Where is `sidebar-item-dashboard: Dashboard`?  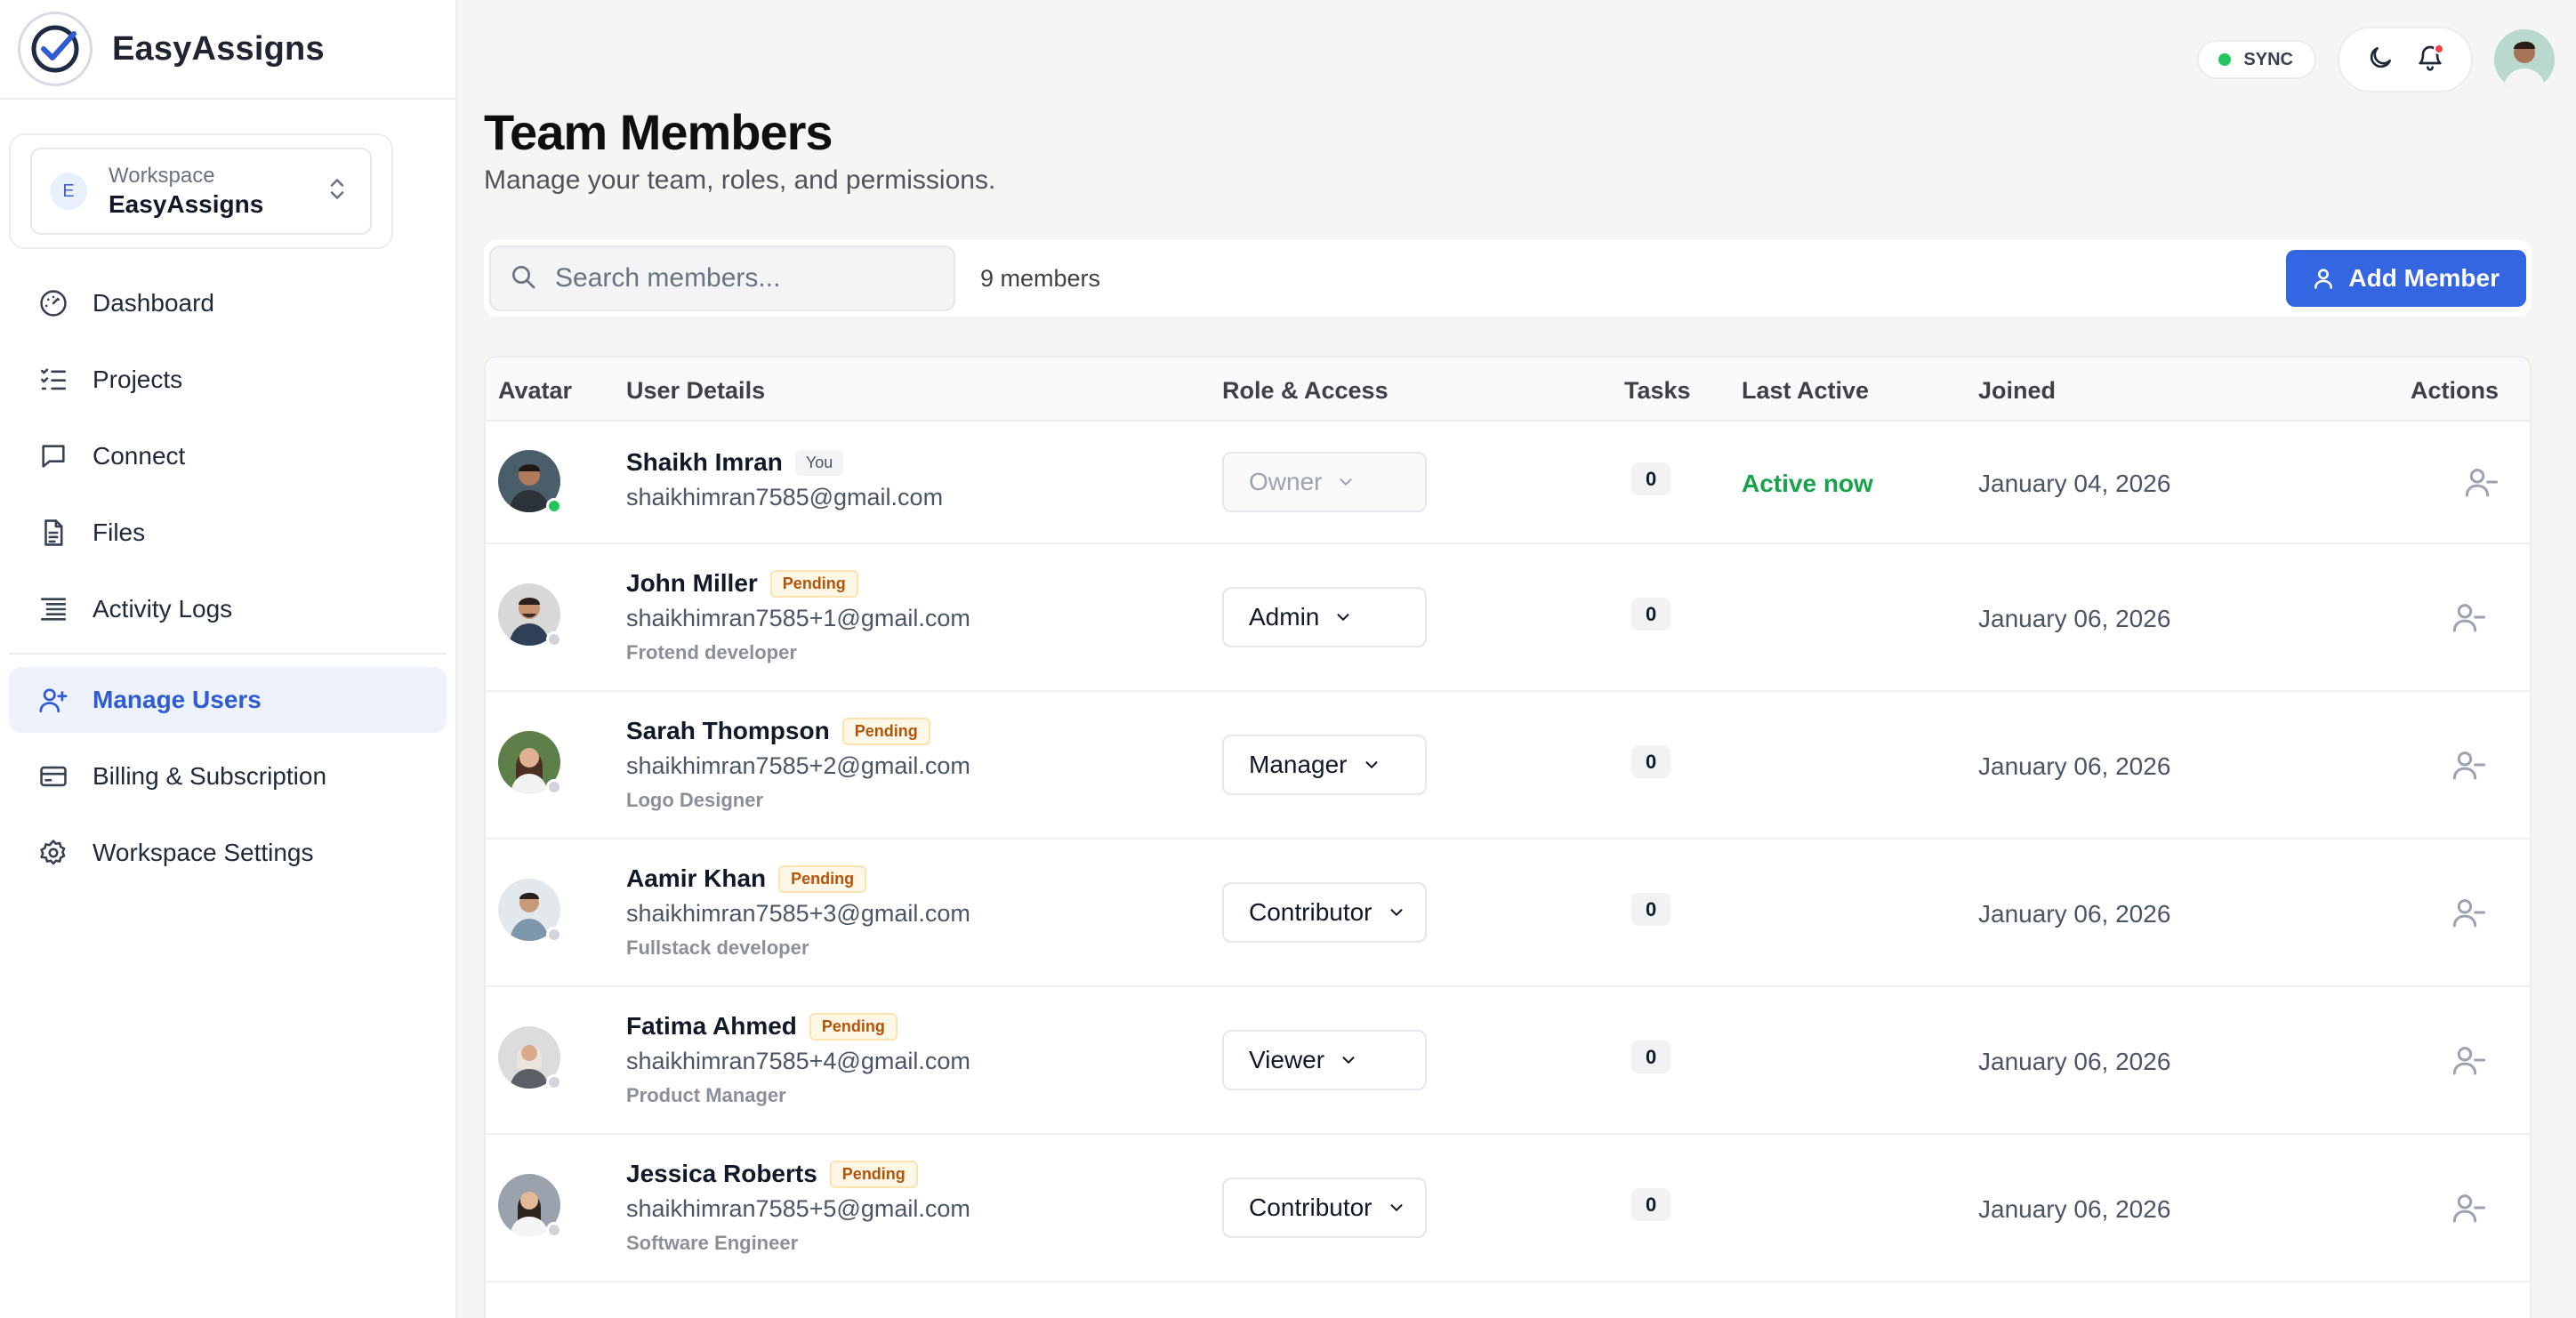
sidebar-item-dashboard: Dashboard is located at coordinates (228, 303).